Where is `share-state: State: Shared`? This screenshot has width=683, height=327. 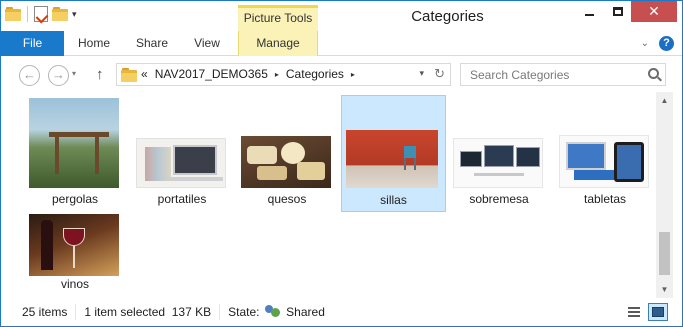
share-state: State: Shared is located at coordinates (276, 312).